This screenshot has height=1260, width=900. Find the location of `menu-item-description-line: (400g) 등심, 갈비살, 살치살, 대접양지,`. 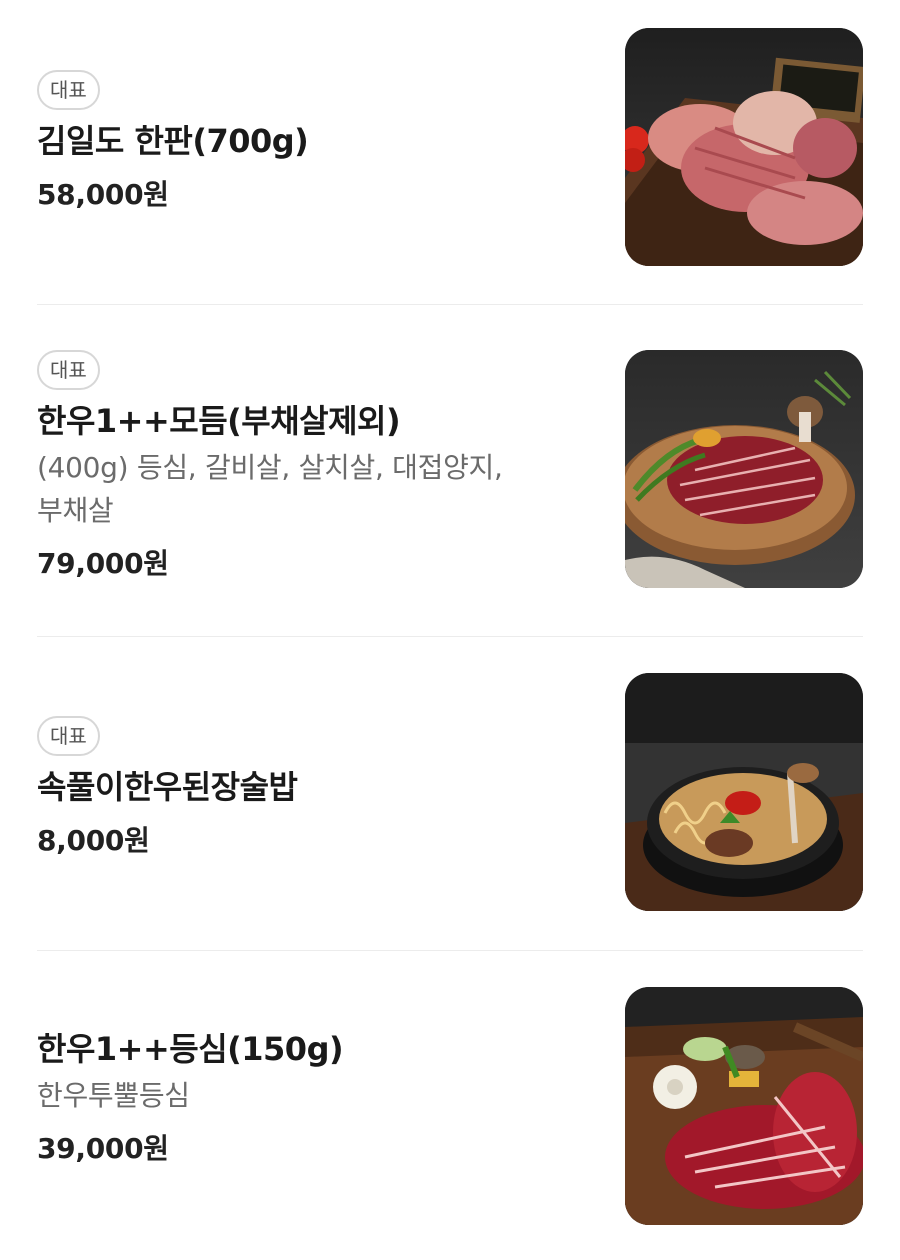

menu-item-description-line: (400g) 등심, 갈비살, 살치살, 대접양지, is located at coordinates (270, 467).